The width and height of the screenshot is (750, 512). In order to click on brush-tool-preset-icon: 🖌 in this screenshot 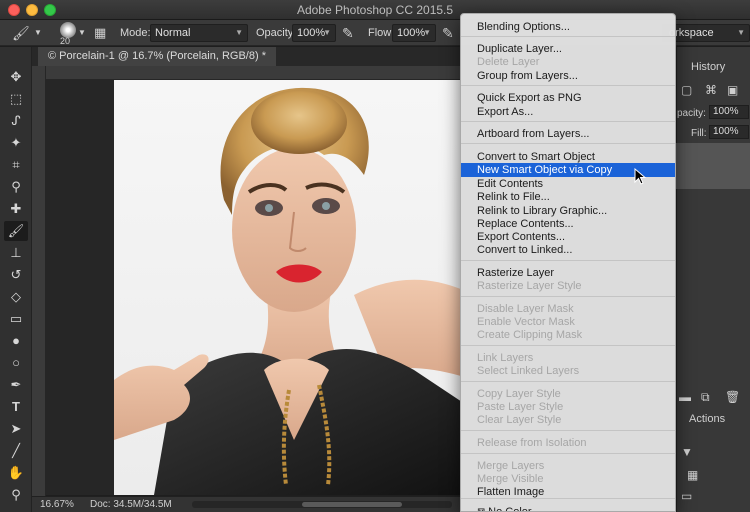, I will do `click(21, 33)`.